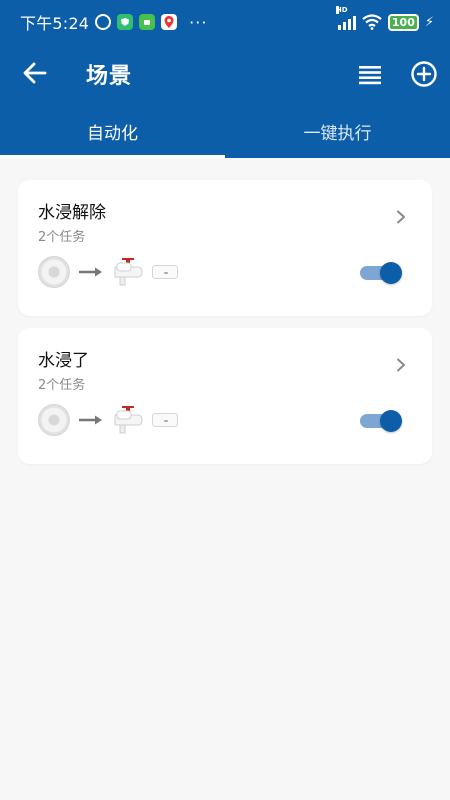  I want to click on app-bar: 场景, so click(225, 74).